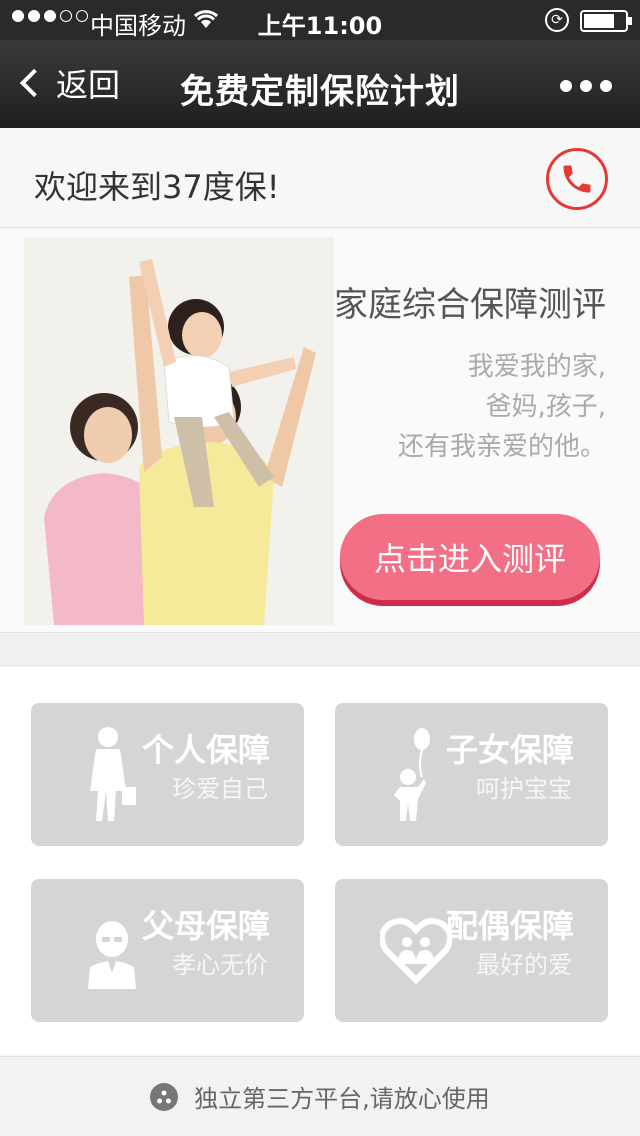 This screenshot has height=1136, width=640. Describe the element at coordinates (509, 926) in the screenshot. I see `card-title: 配偶保障` at that location.